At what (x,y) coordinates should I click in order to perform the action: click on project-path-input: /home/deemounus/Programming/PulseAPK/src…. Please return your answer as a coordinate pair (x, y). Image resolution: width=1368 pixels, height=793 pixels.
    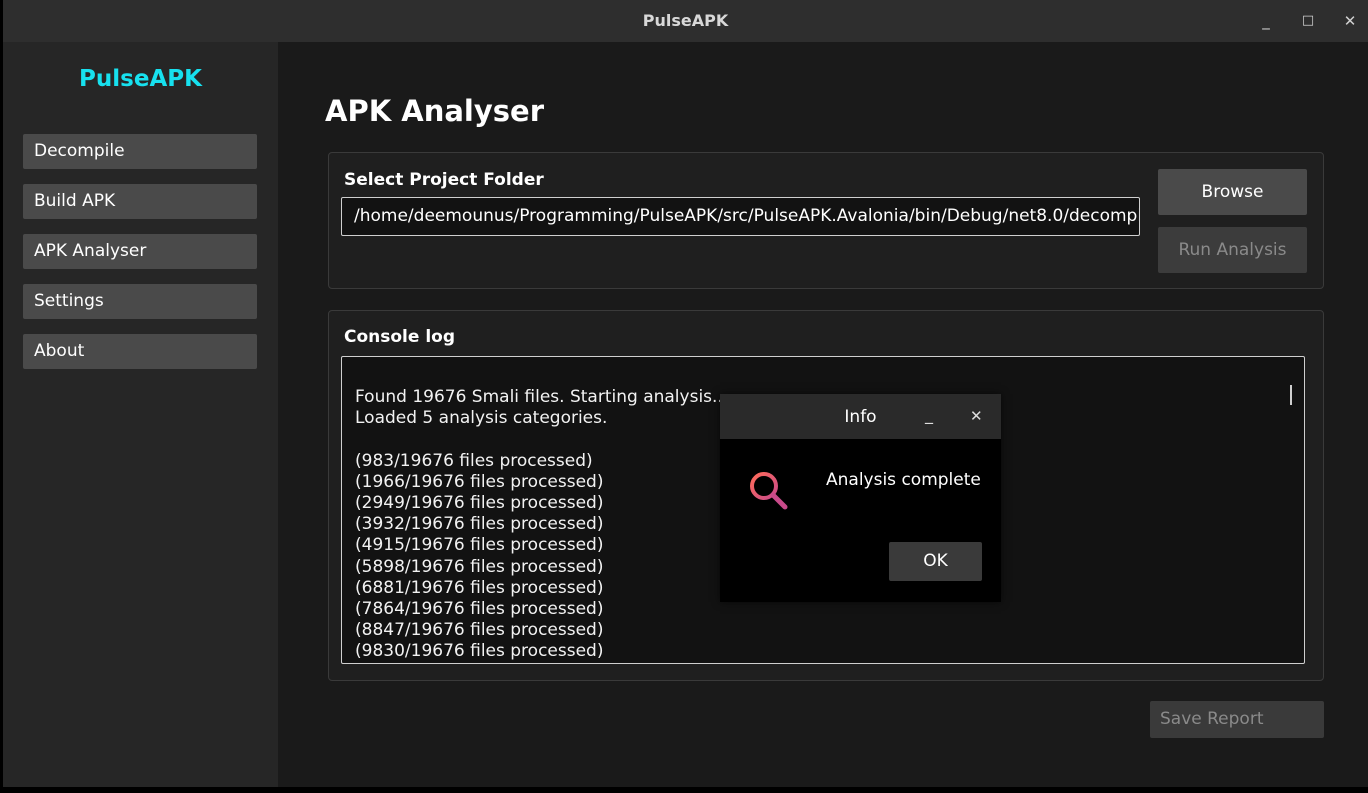
    Looking at the image, I should click on (740, 216).